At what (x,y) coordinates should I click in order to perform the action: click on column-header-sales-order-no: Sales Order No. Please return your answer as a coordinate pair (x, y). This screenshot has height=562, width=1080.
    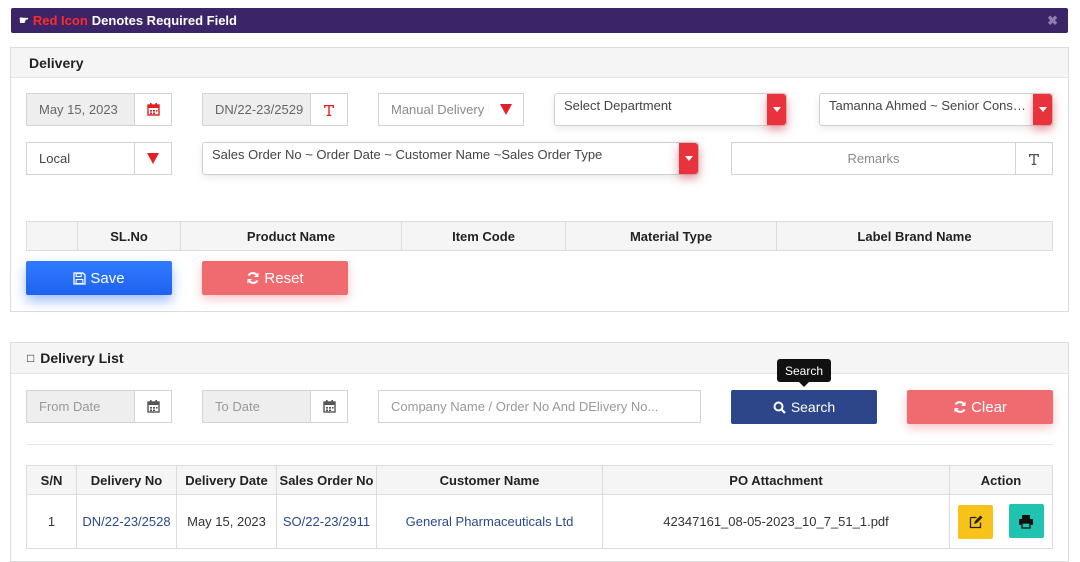
    Looking at the image, I should click on (326, 480).